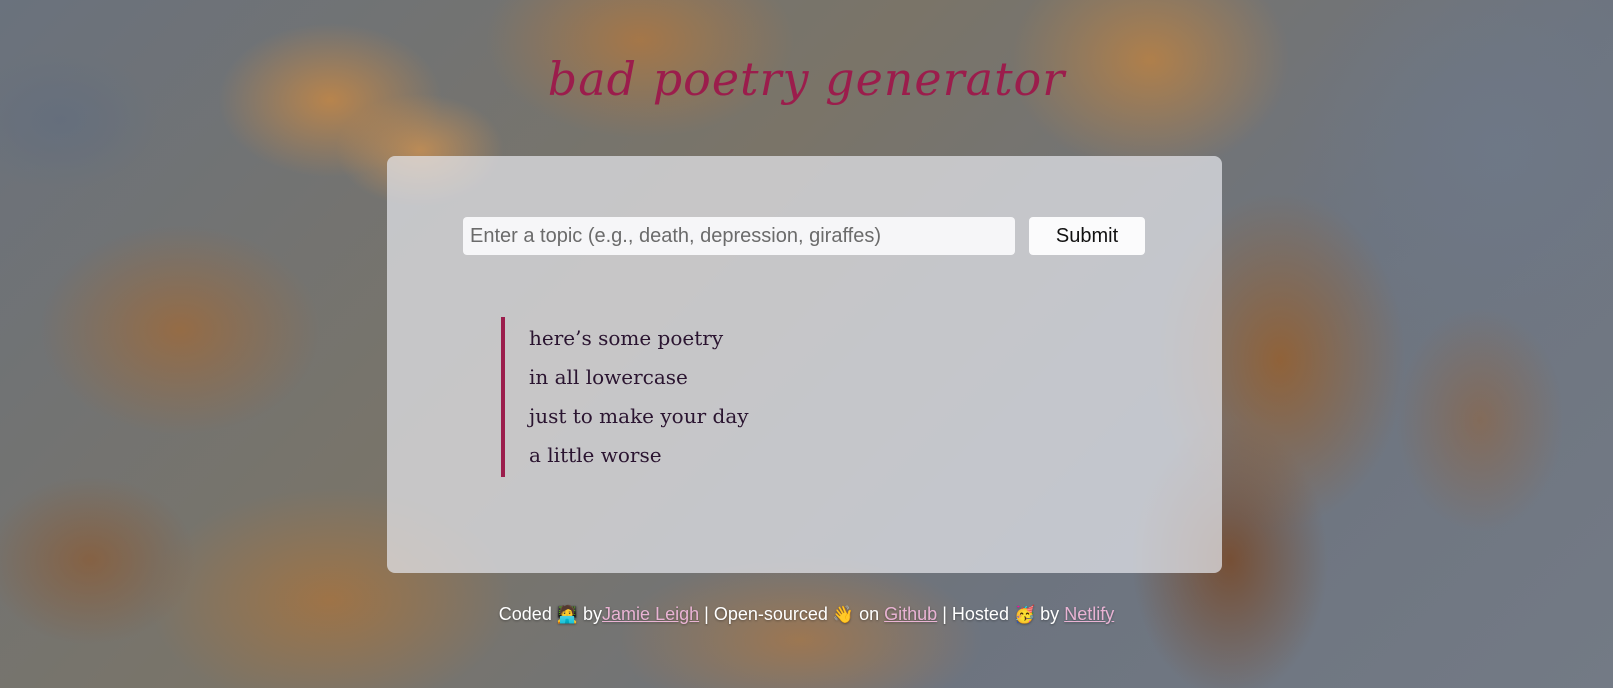  I want to click on footer-coded-text: Coded, so click(525, 614).